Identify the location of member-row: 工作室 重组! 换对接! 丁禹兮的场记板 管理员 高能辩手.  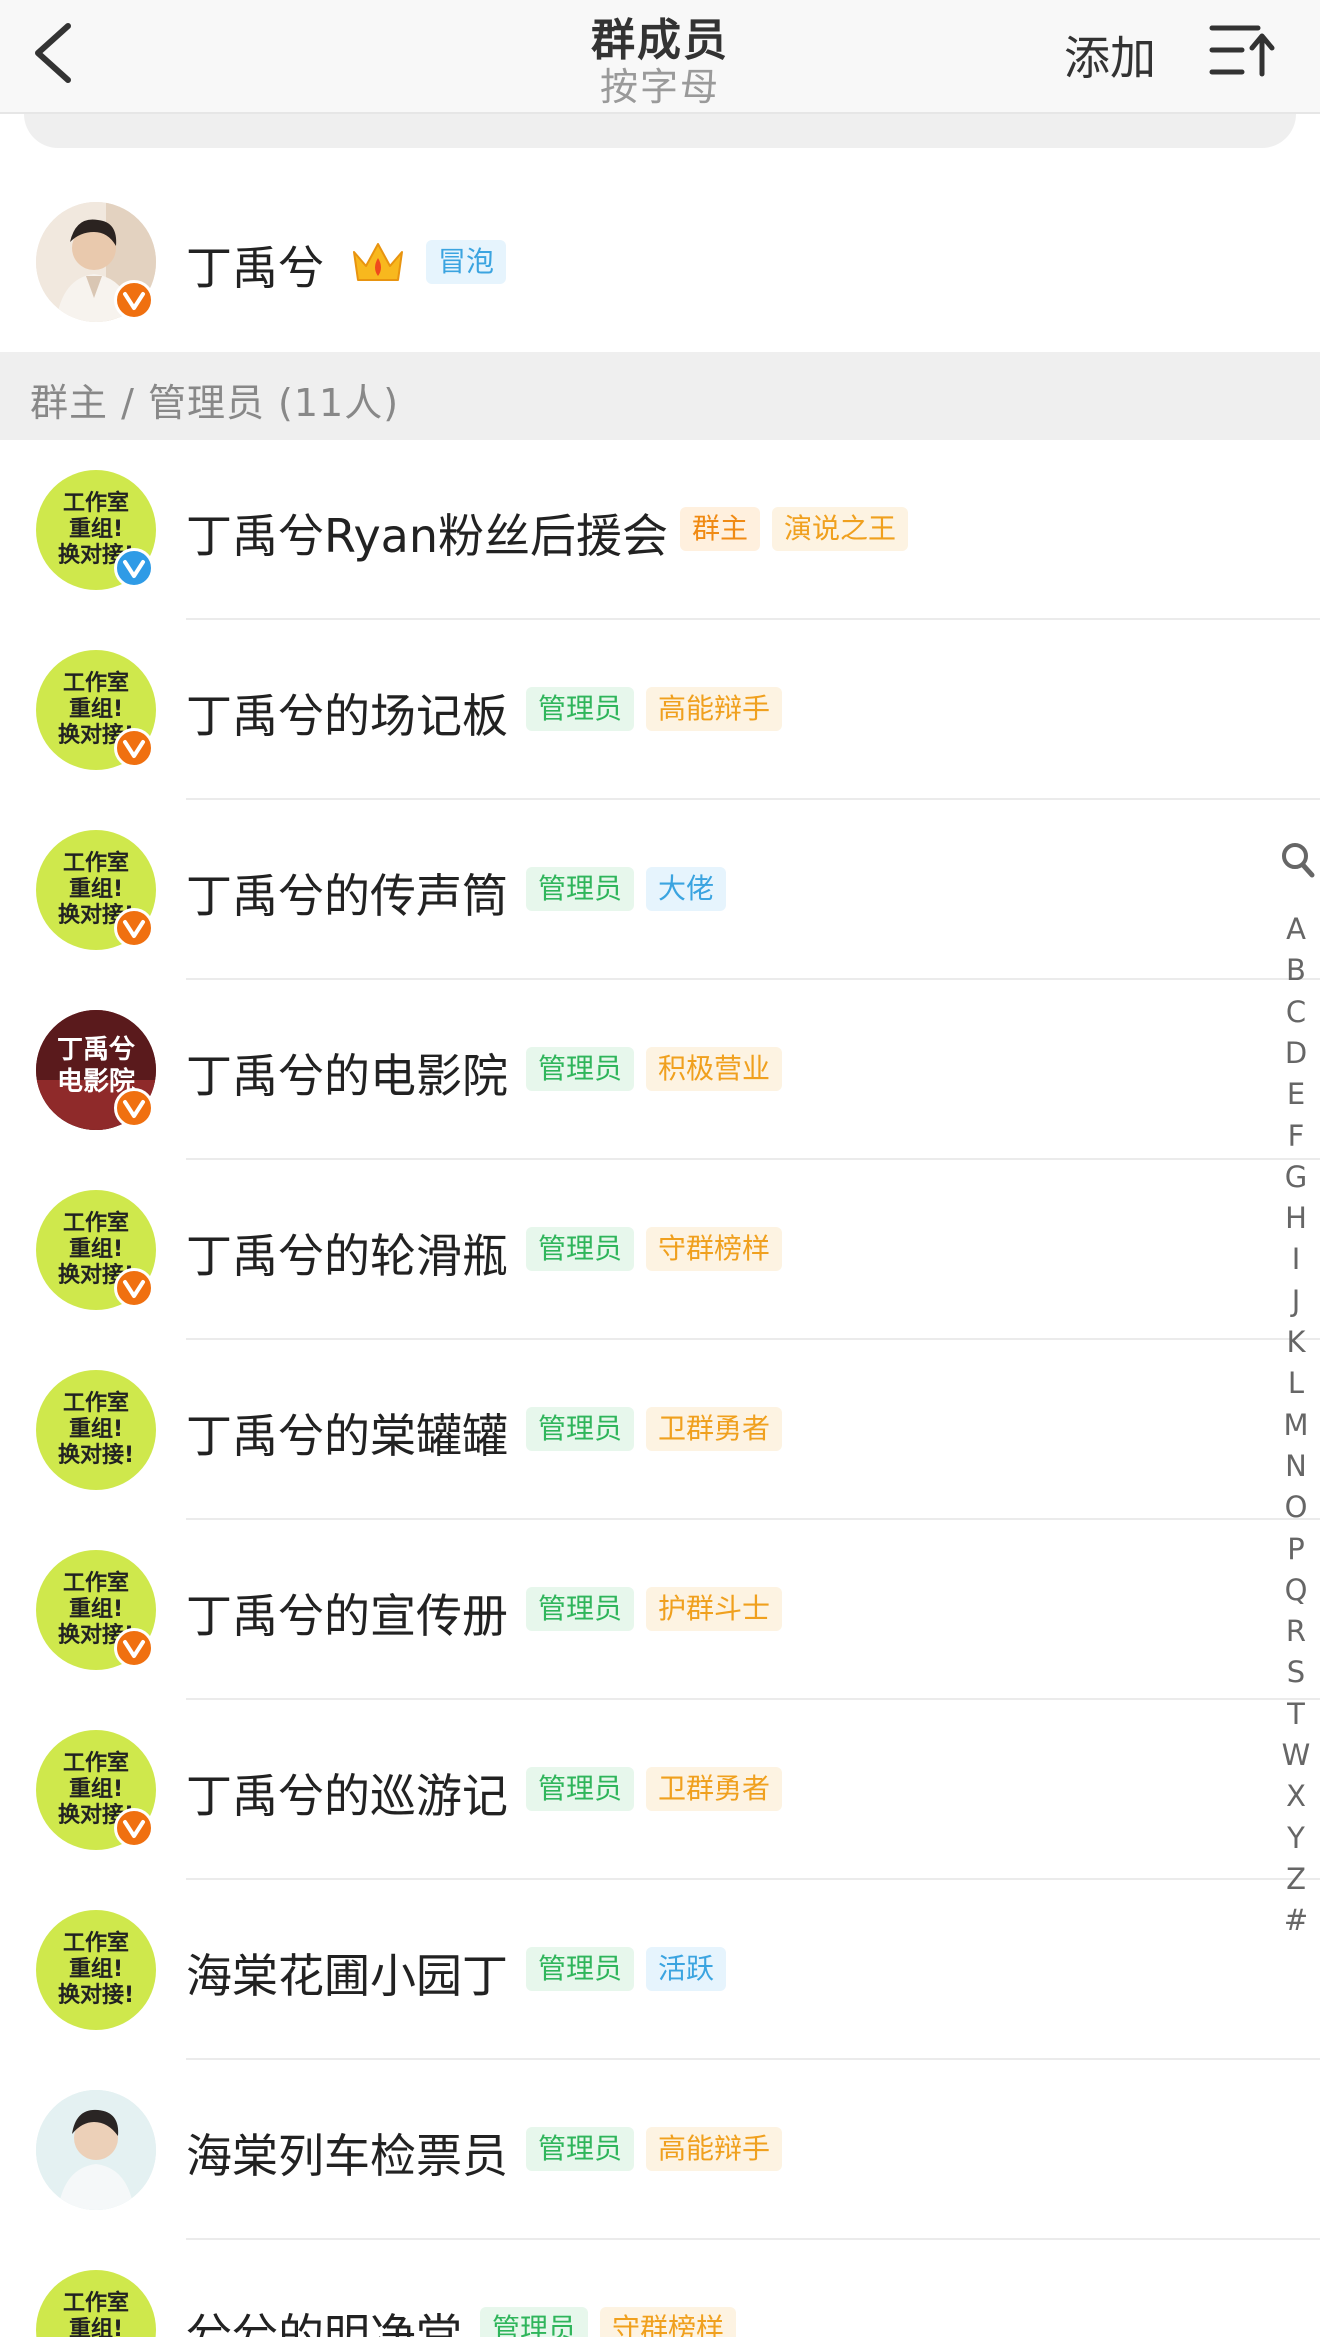
(660, 710).